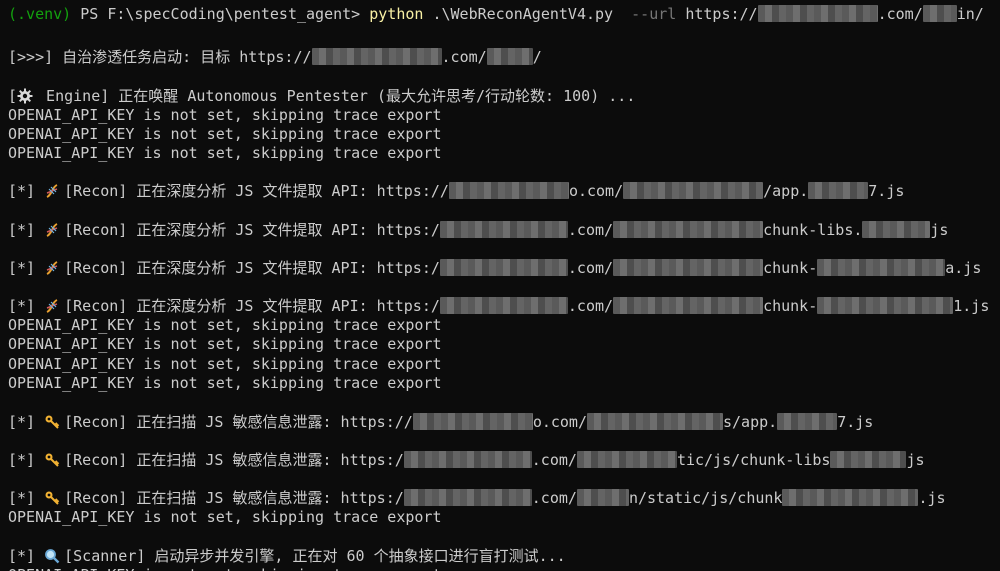 Image resolution: width=1000 pixels, height=571 pixels. I want to click on command-url-mid: .com/, so click(900, 14).